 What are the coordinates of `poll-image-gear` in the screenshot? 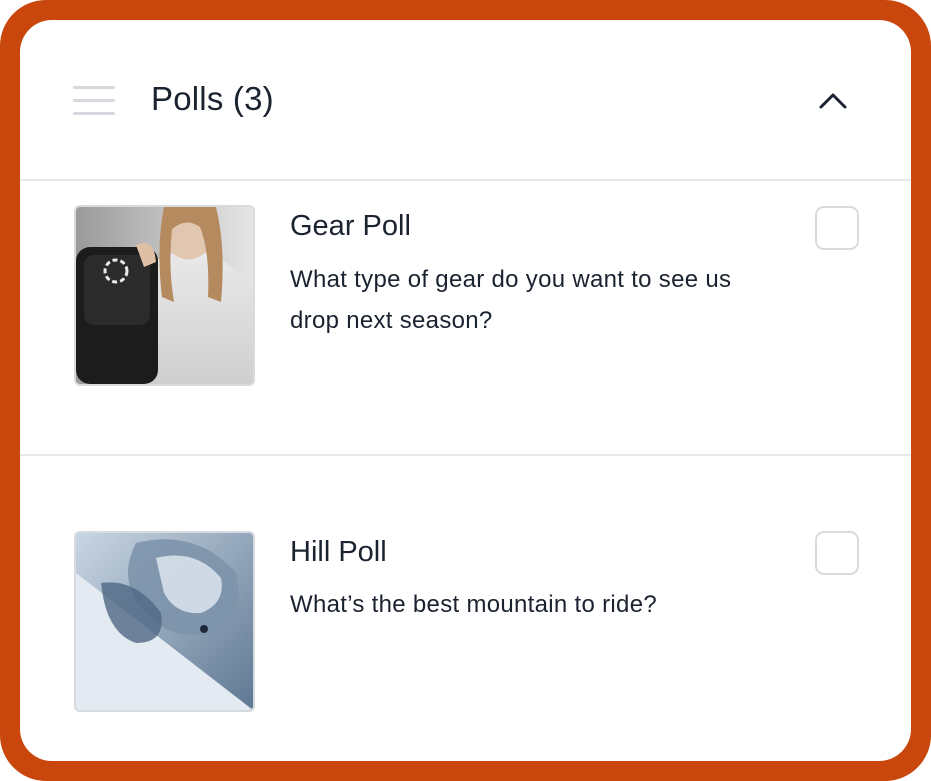 It's located at (164, 295).